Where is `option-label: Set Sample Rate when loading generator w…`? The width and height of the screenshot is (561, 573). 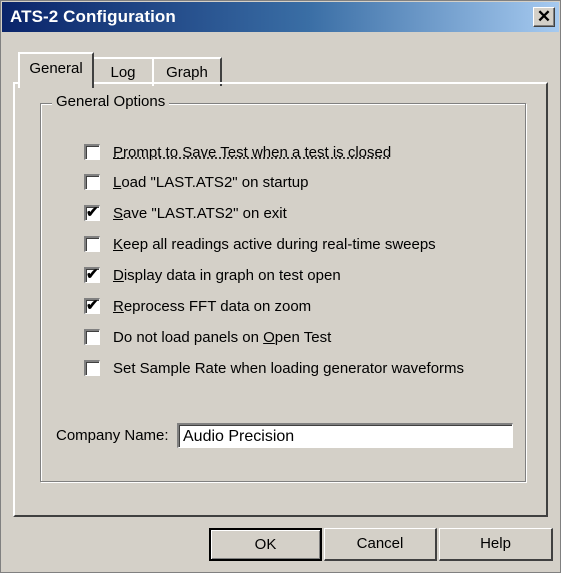 option-label: Set Sample Rate when loading generator w… is located at coordinates (289, 368).